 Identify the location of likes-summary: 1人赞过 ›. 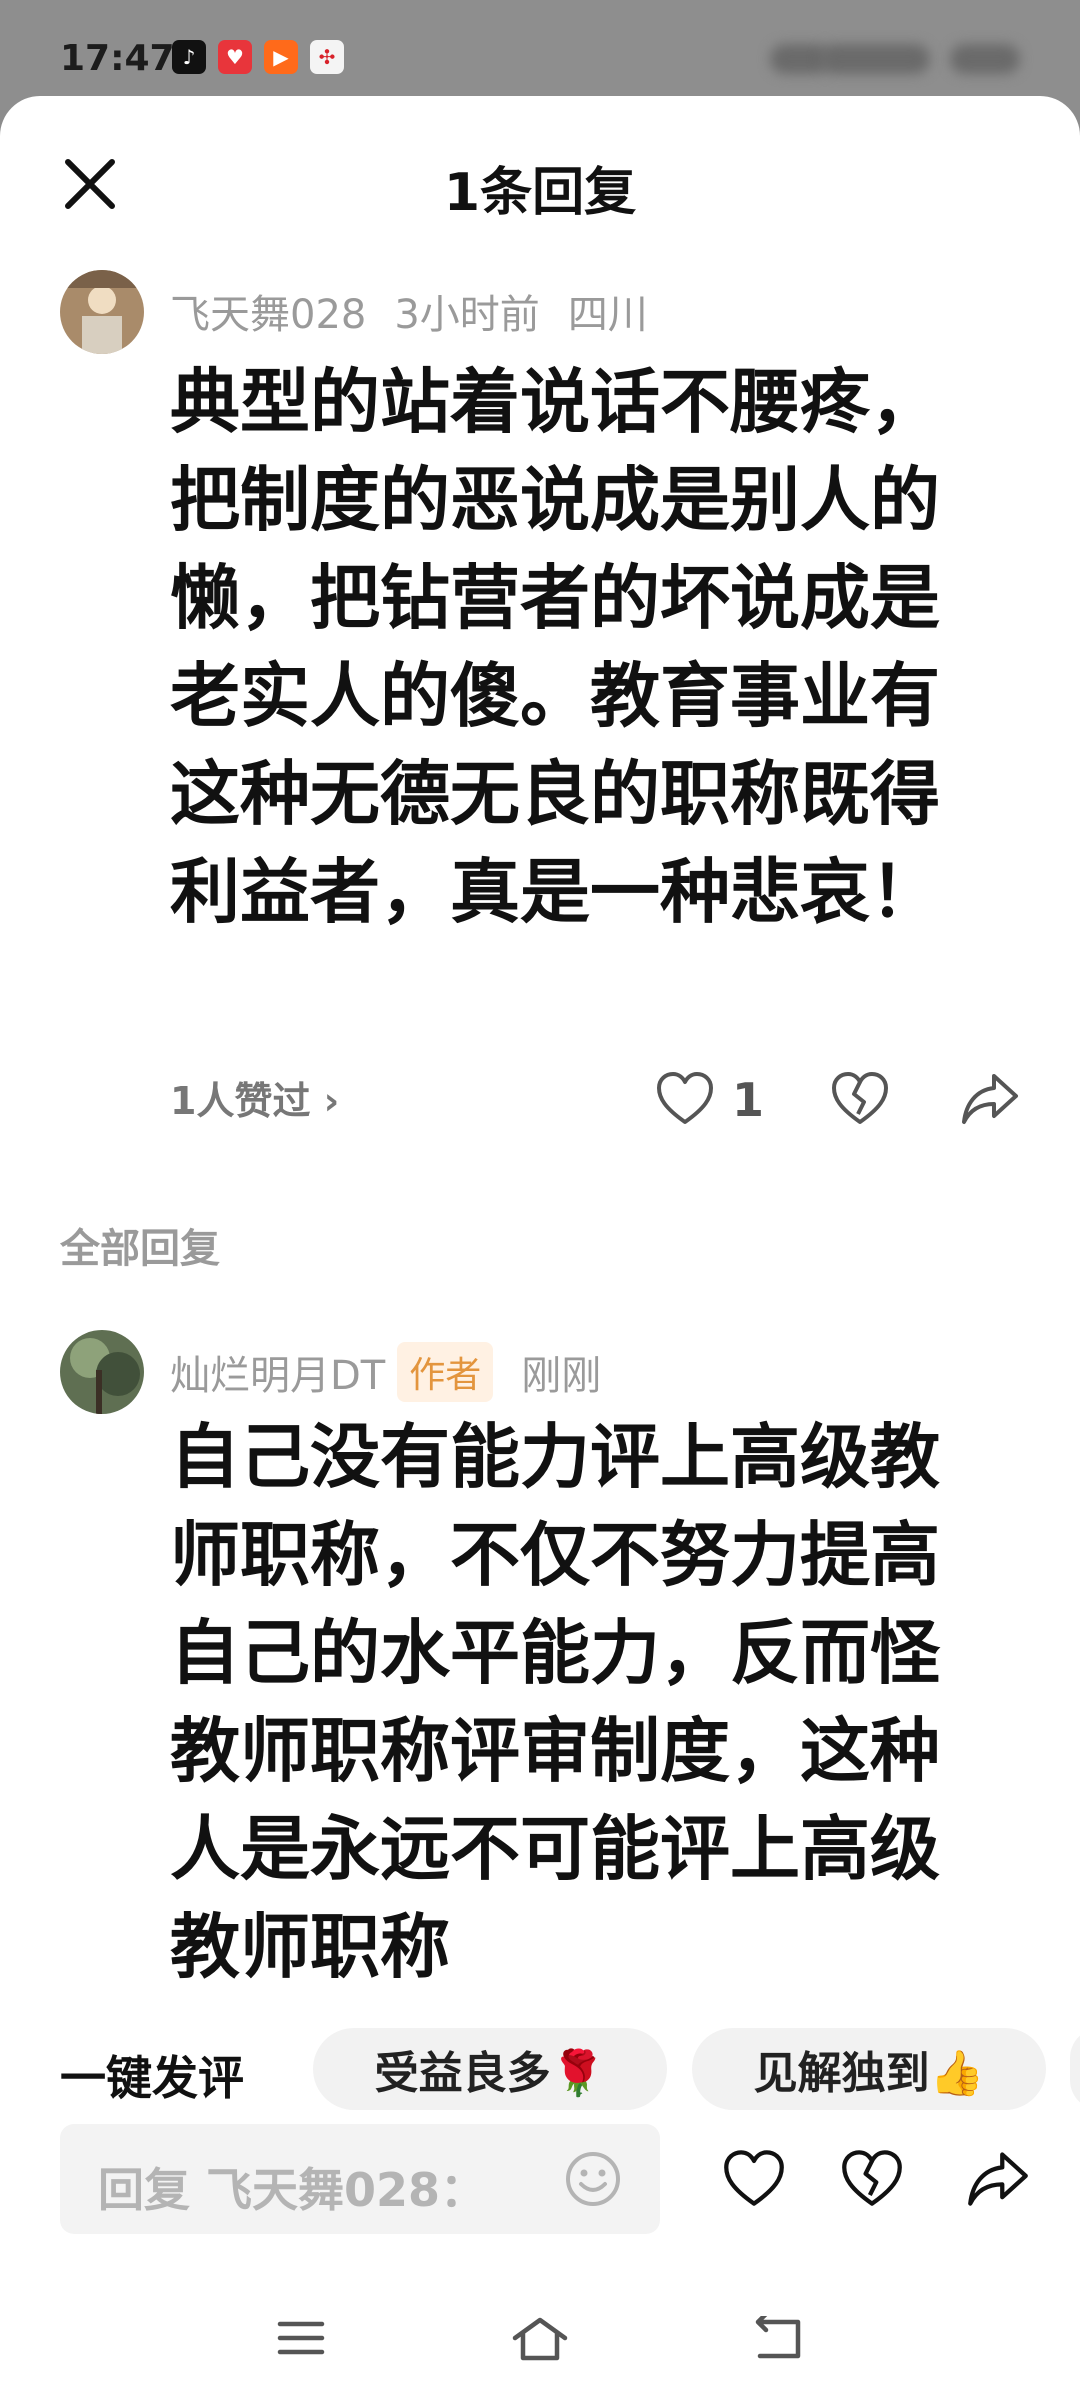
(254, 1097).